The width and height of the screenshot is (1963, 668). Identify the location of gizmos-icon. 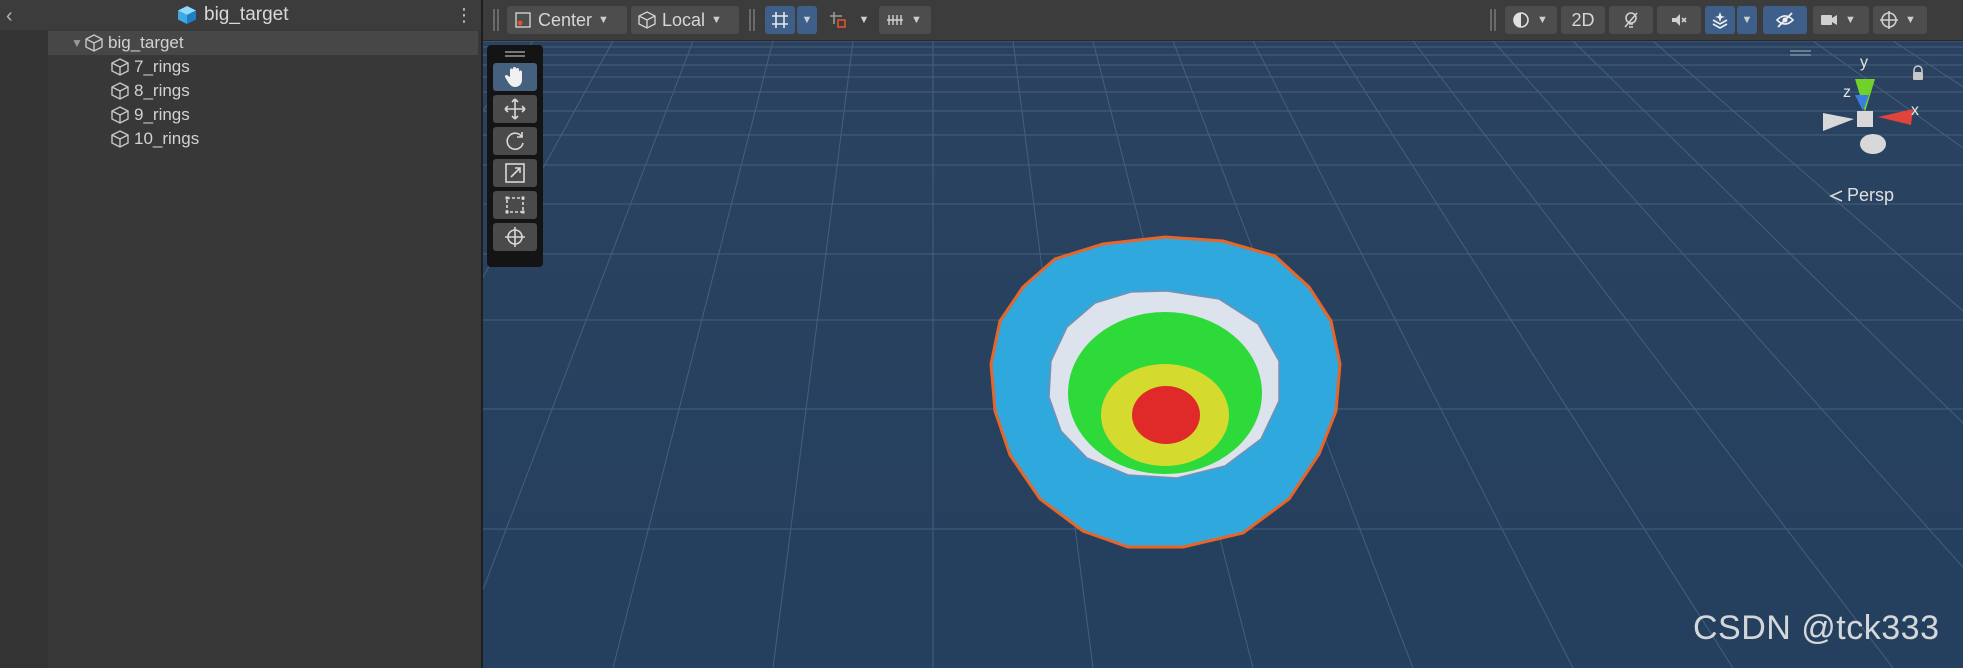
(1889, 20).